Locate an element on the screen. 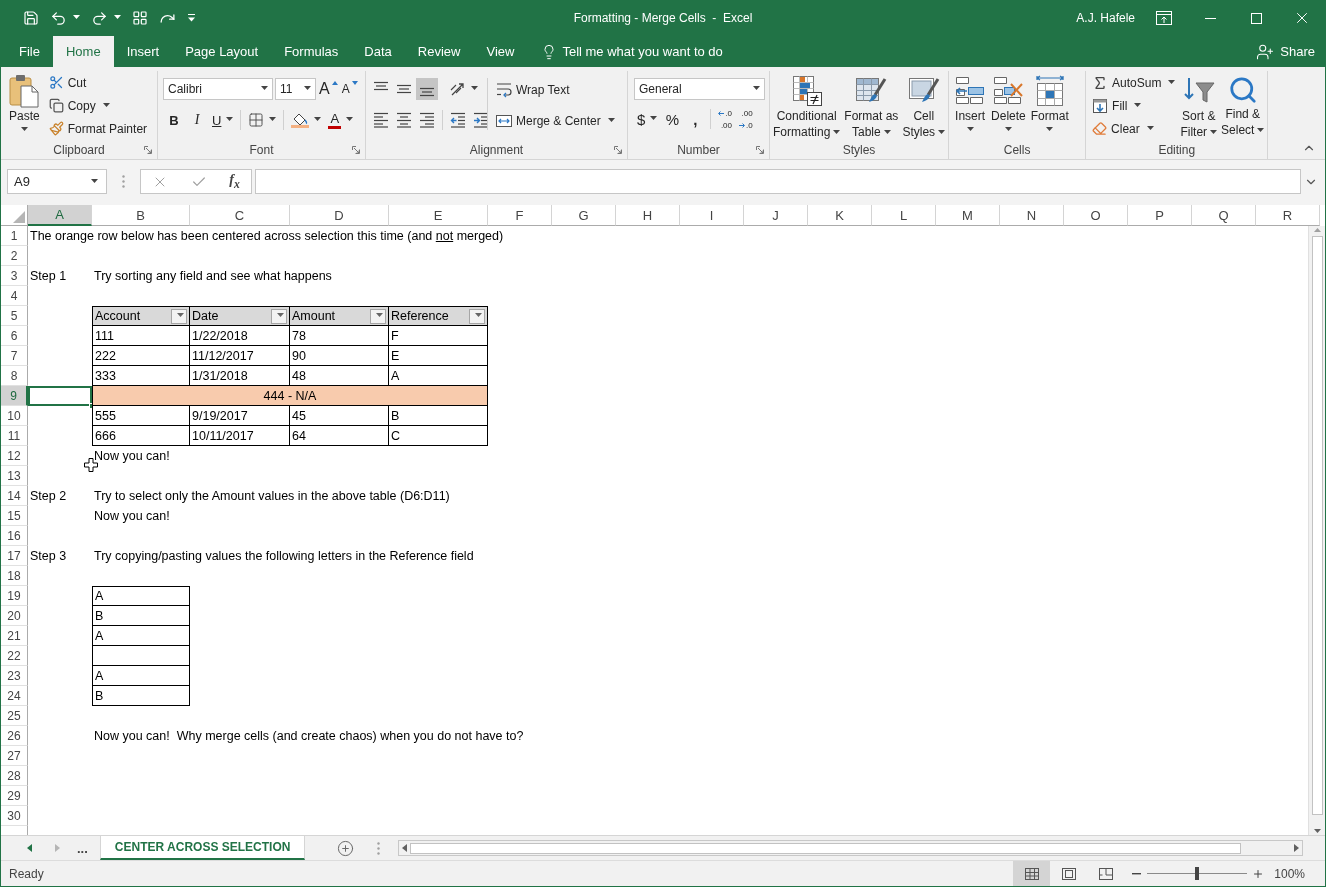 This screenshot has height=887, width=1326. bold-button: B is located at coordinates (174, 120).